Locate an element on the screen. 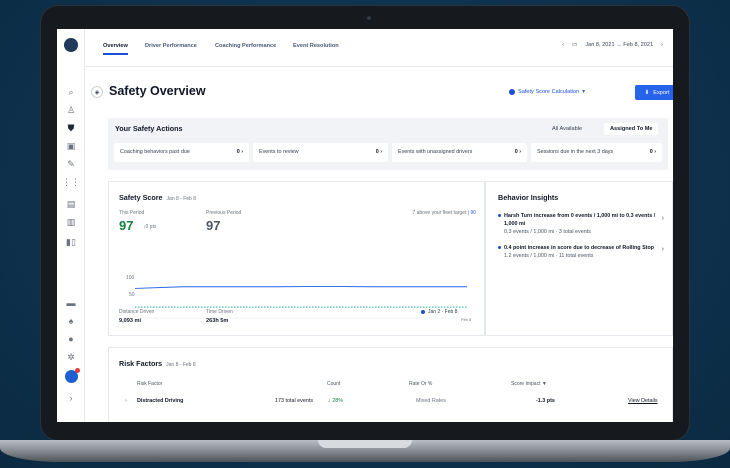 Image resolution: width=730 pixels, height=468 pixels. action-card-label: Events with unassigned drivers is located at coordinates (435, 152).